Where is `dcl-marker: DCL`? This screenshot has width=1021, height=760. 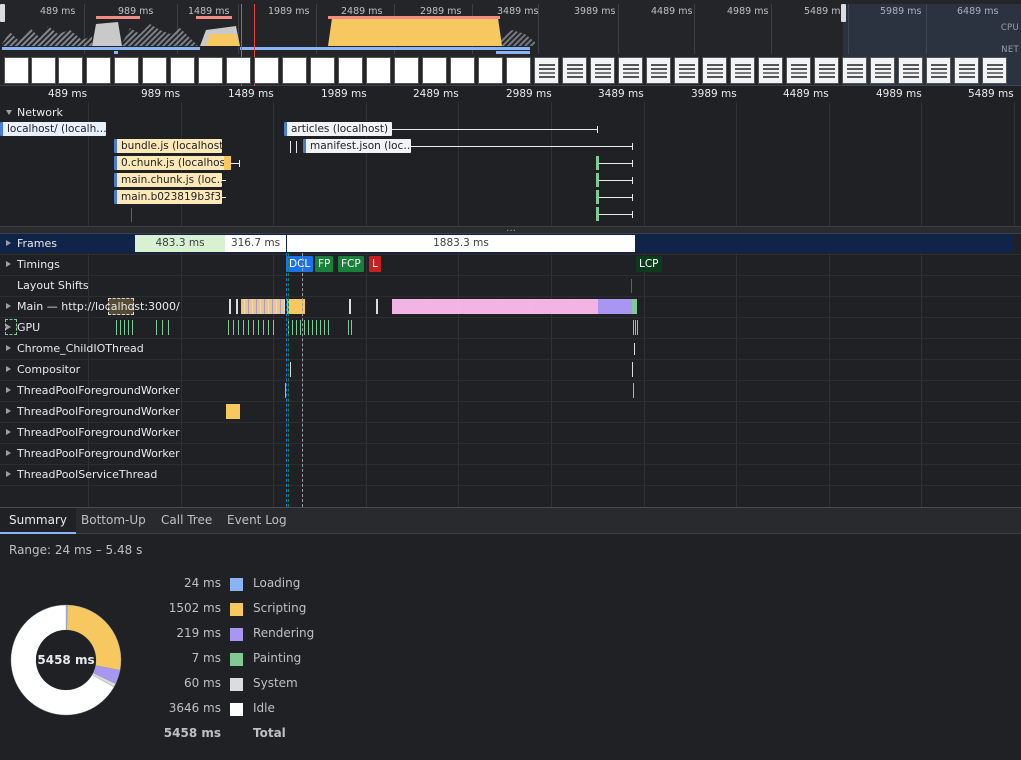
dcl-marker: DCL is located at coordinates (300, 264).